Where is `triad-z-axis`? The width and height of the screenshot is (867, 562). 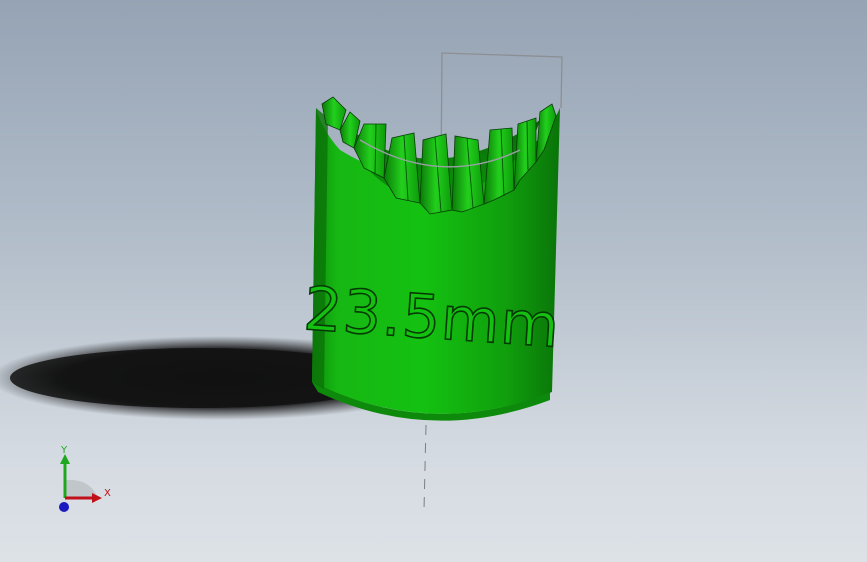
triad-z-axis is located at coordinates (64, 507).